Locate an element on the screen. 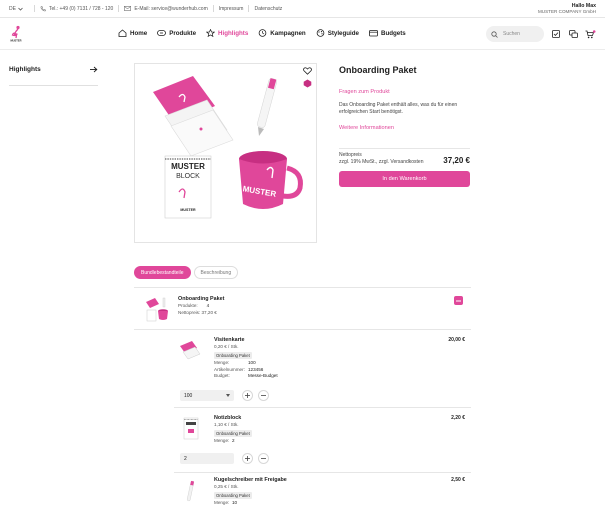 Image resolution: width=605 pixels, height=510 pixels. nav-produkte: Produkte is located at coordinates (176, 33).